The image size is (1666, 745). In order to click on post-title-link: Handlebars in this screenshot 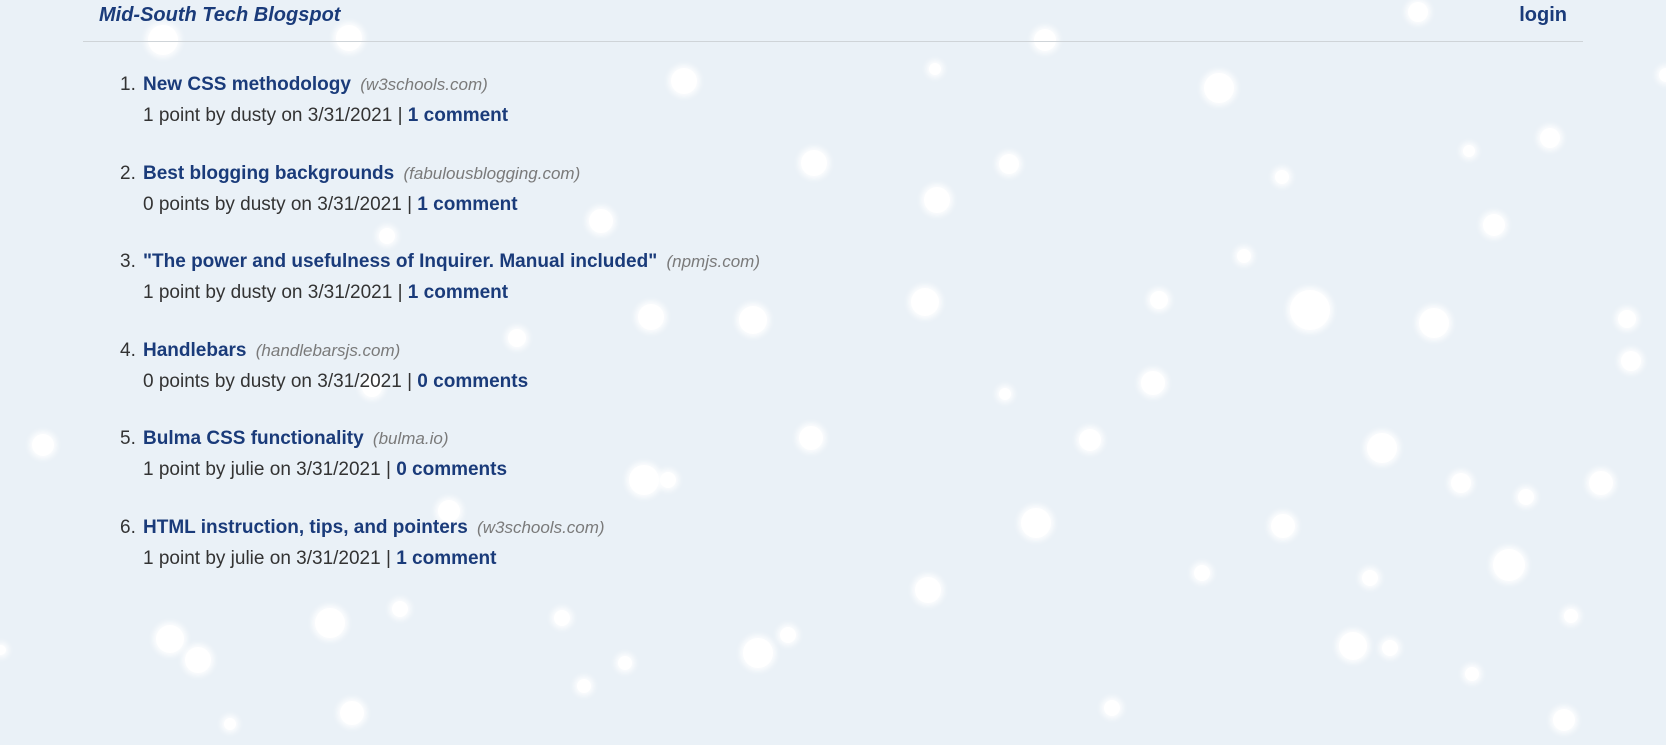, I will do `click(194, 350)`.